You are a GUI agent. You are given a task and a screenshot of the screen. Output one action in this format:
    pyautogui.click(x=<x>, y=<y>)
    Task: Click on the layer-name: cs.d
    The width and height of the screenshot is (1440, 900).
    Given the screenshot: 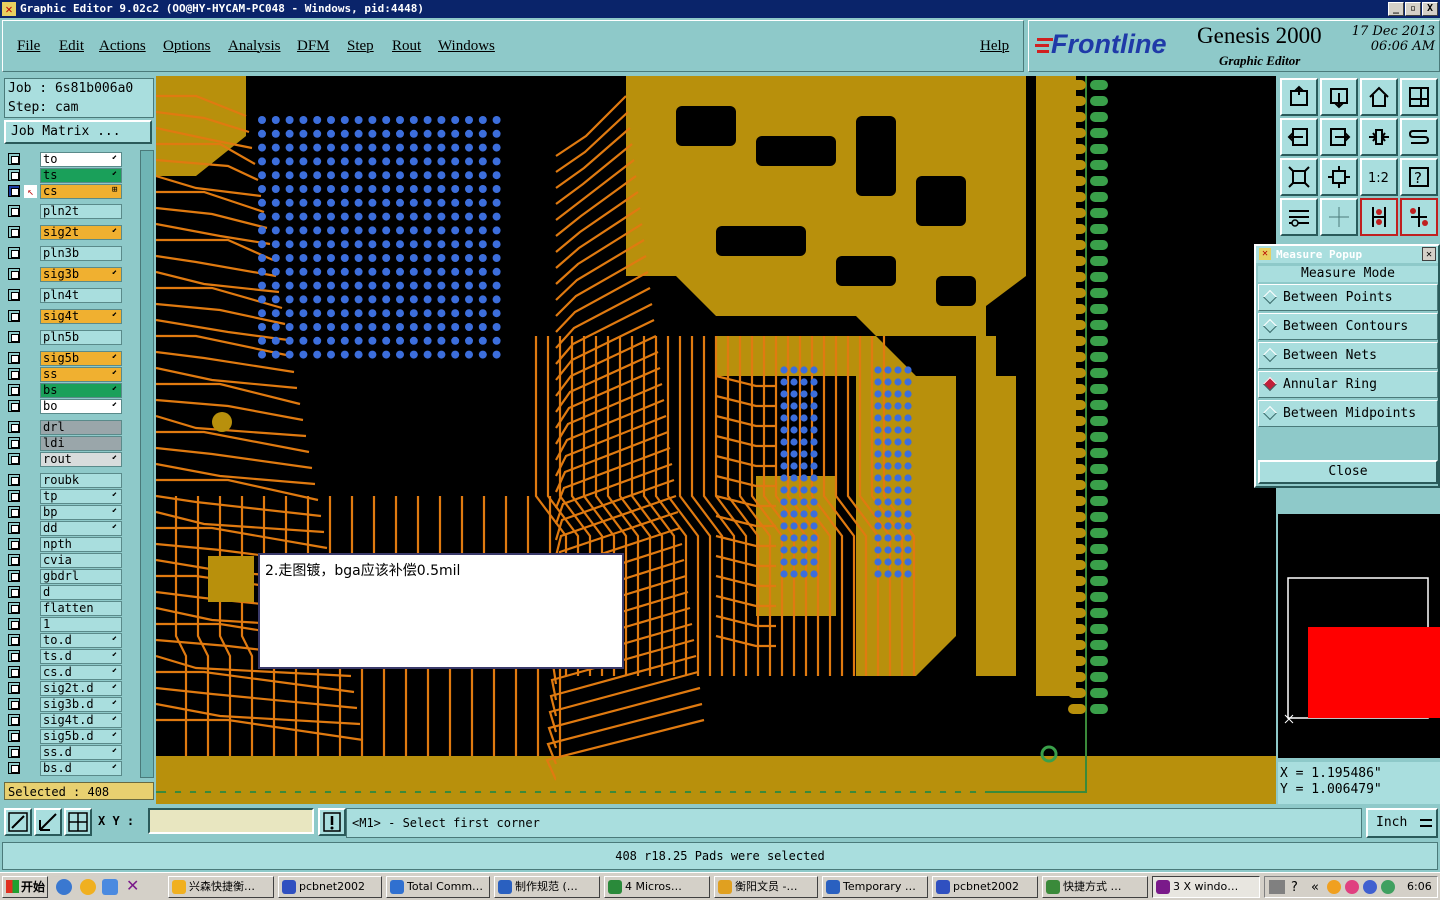 What is the action you would take?
    pyautogui.click(x=81, y=672)
    